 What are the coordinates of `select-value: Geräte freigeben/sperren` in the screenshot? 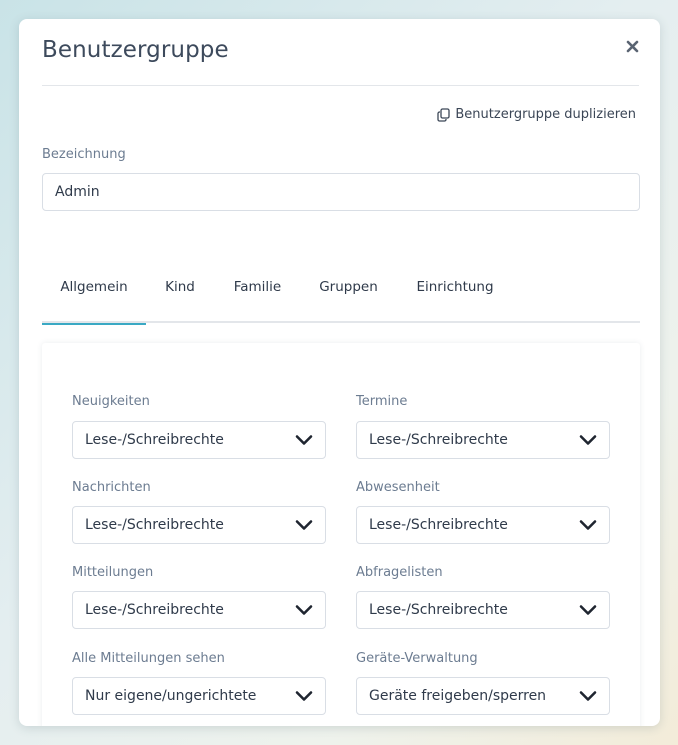 It's located at (458, 696).